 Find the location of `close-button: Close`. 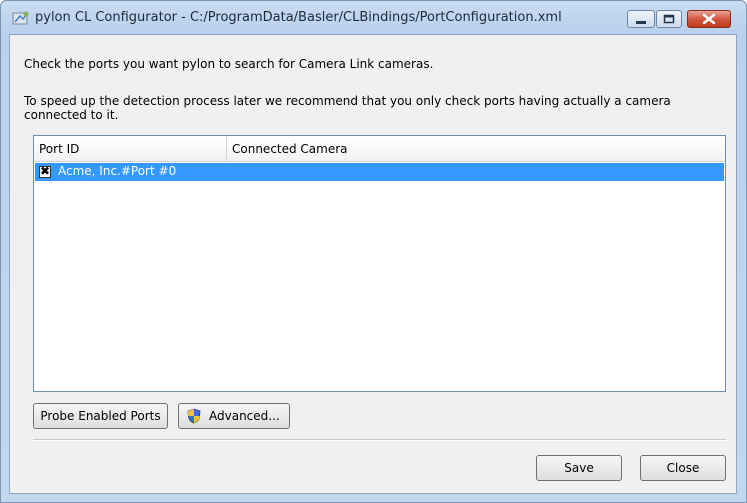

close-button: Close is located at coordinates (683, 468).